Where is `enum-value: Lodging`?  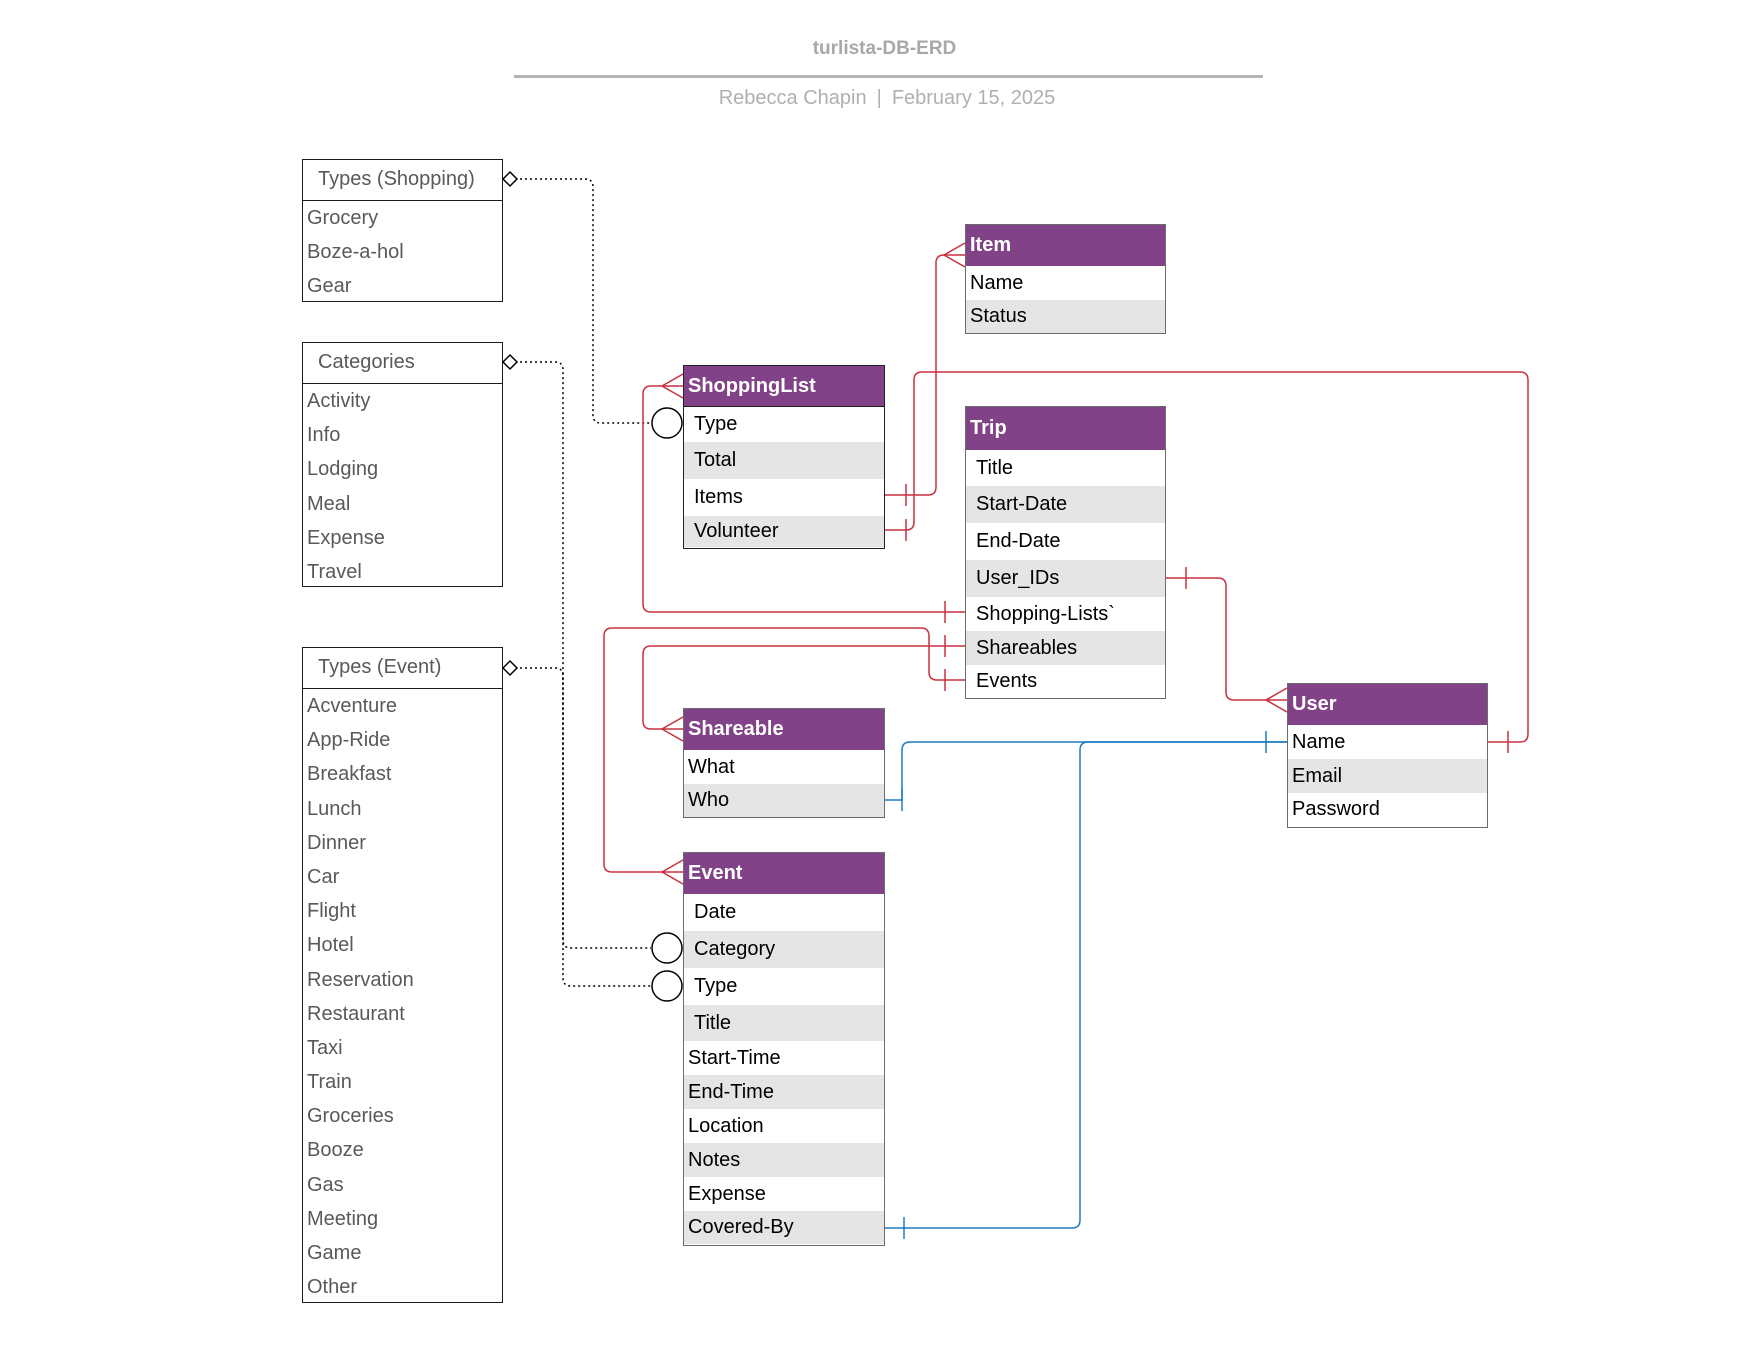
enum-value: Lodging is located at coordinates (343, 469).